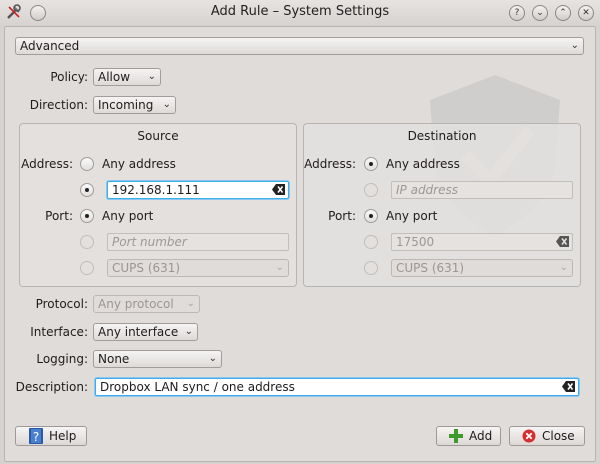  What do you see at coordinates (62, 359) in the screenshot?
I see `logging-label: Logging:` at bounding box center [62, 359].